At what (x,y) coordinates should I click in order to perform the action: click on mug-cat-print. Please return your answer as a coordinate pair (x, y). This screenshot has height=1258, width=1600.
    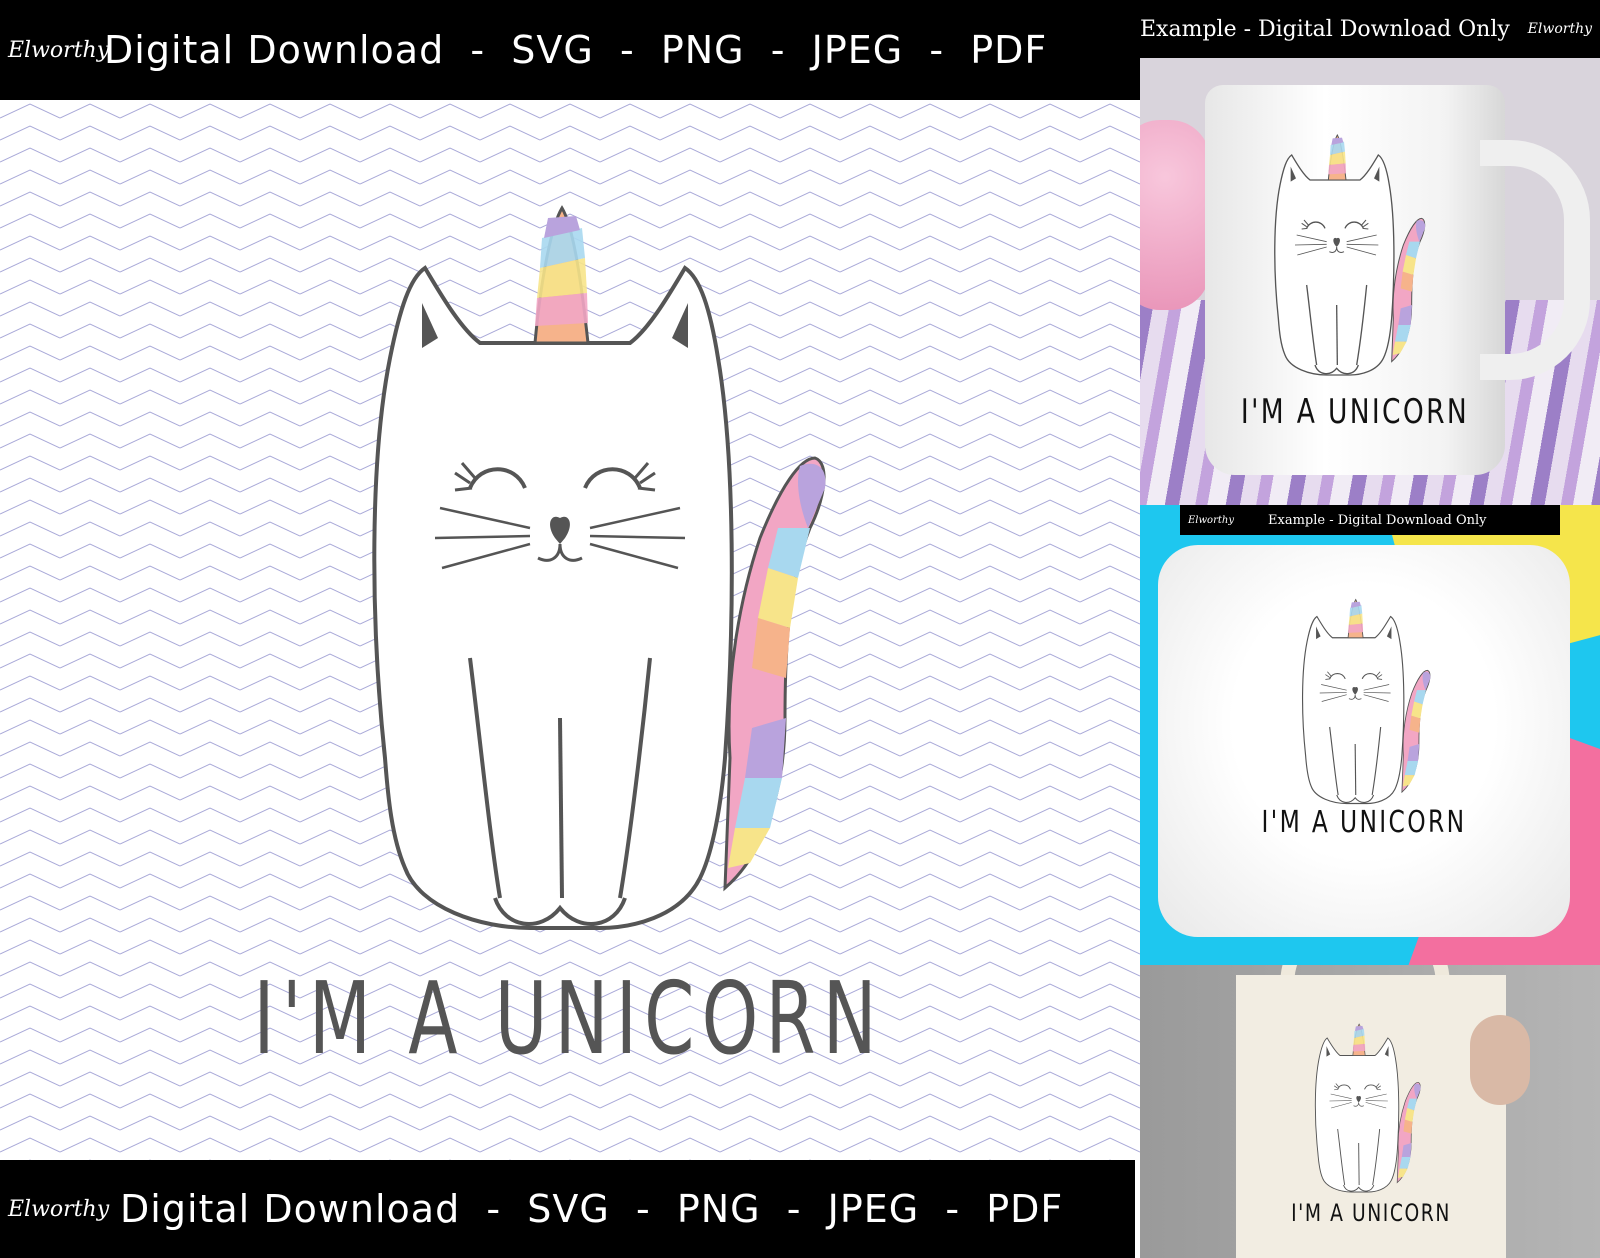
    Looking at the image, I should click on (1360, 265).